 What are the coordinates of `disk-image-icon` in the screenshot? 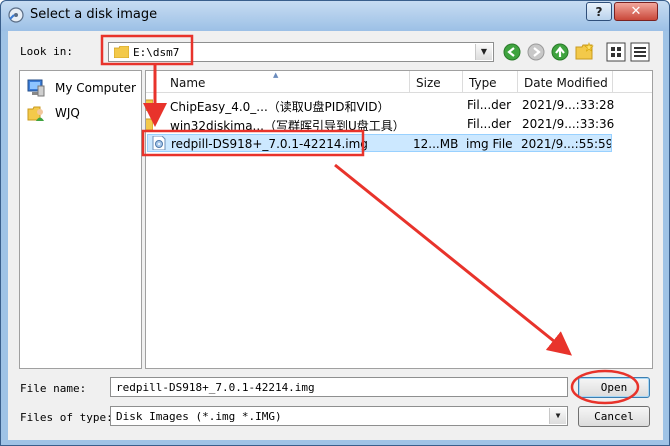 It's located at (159, 143).